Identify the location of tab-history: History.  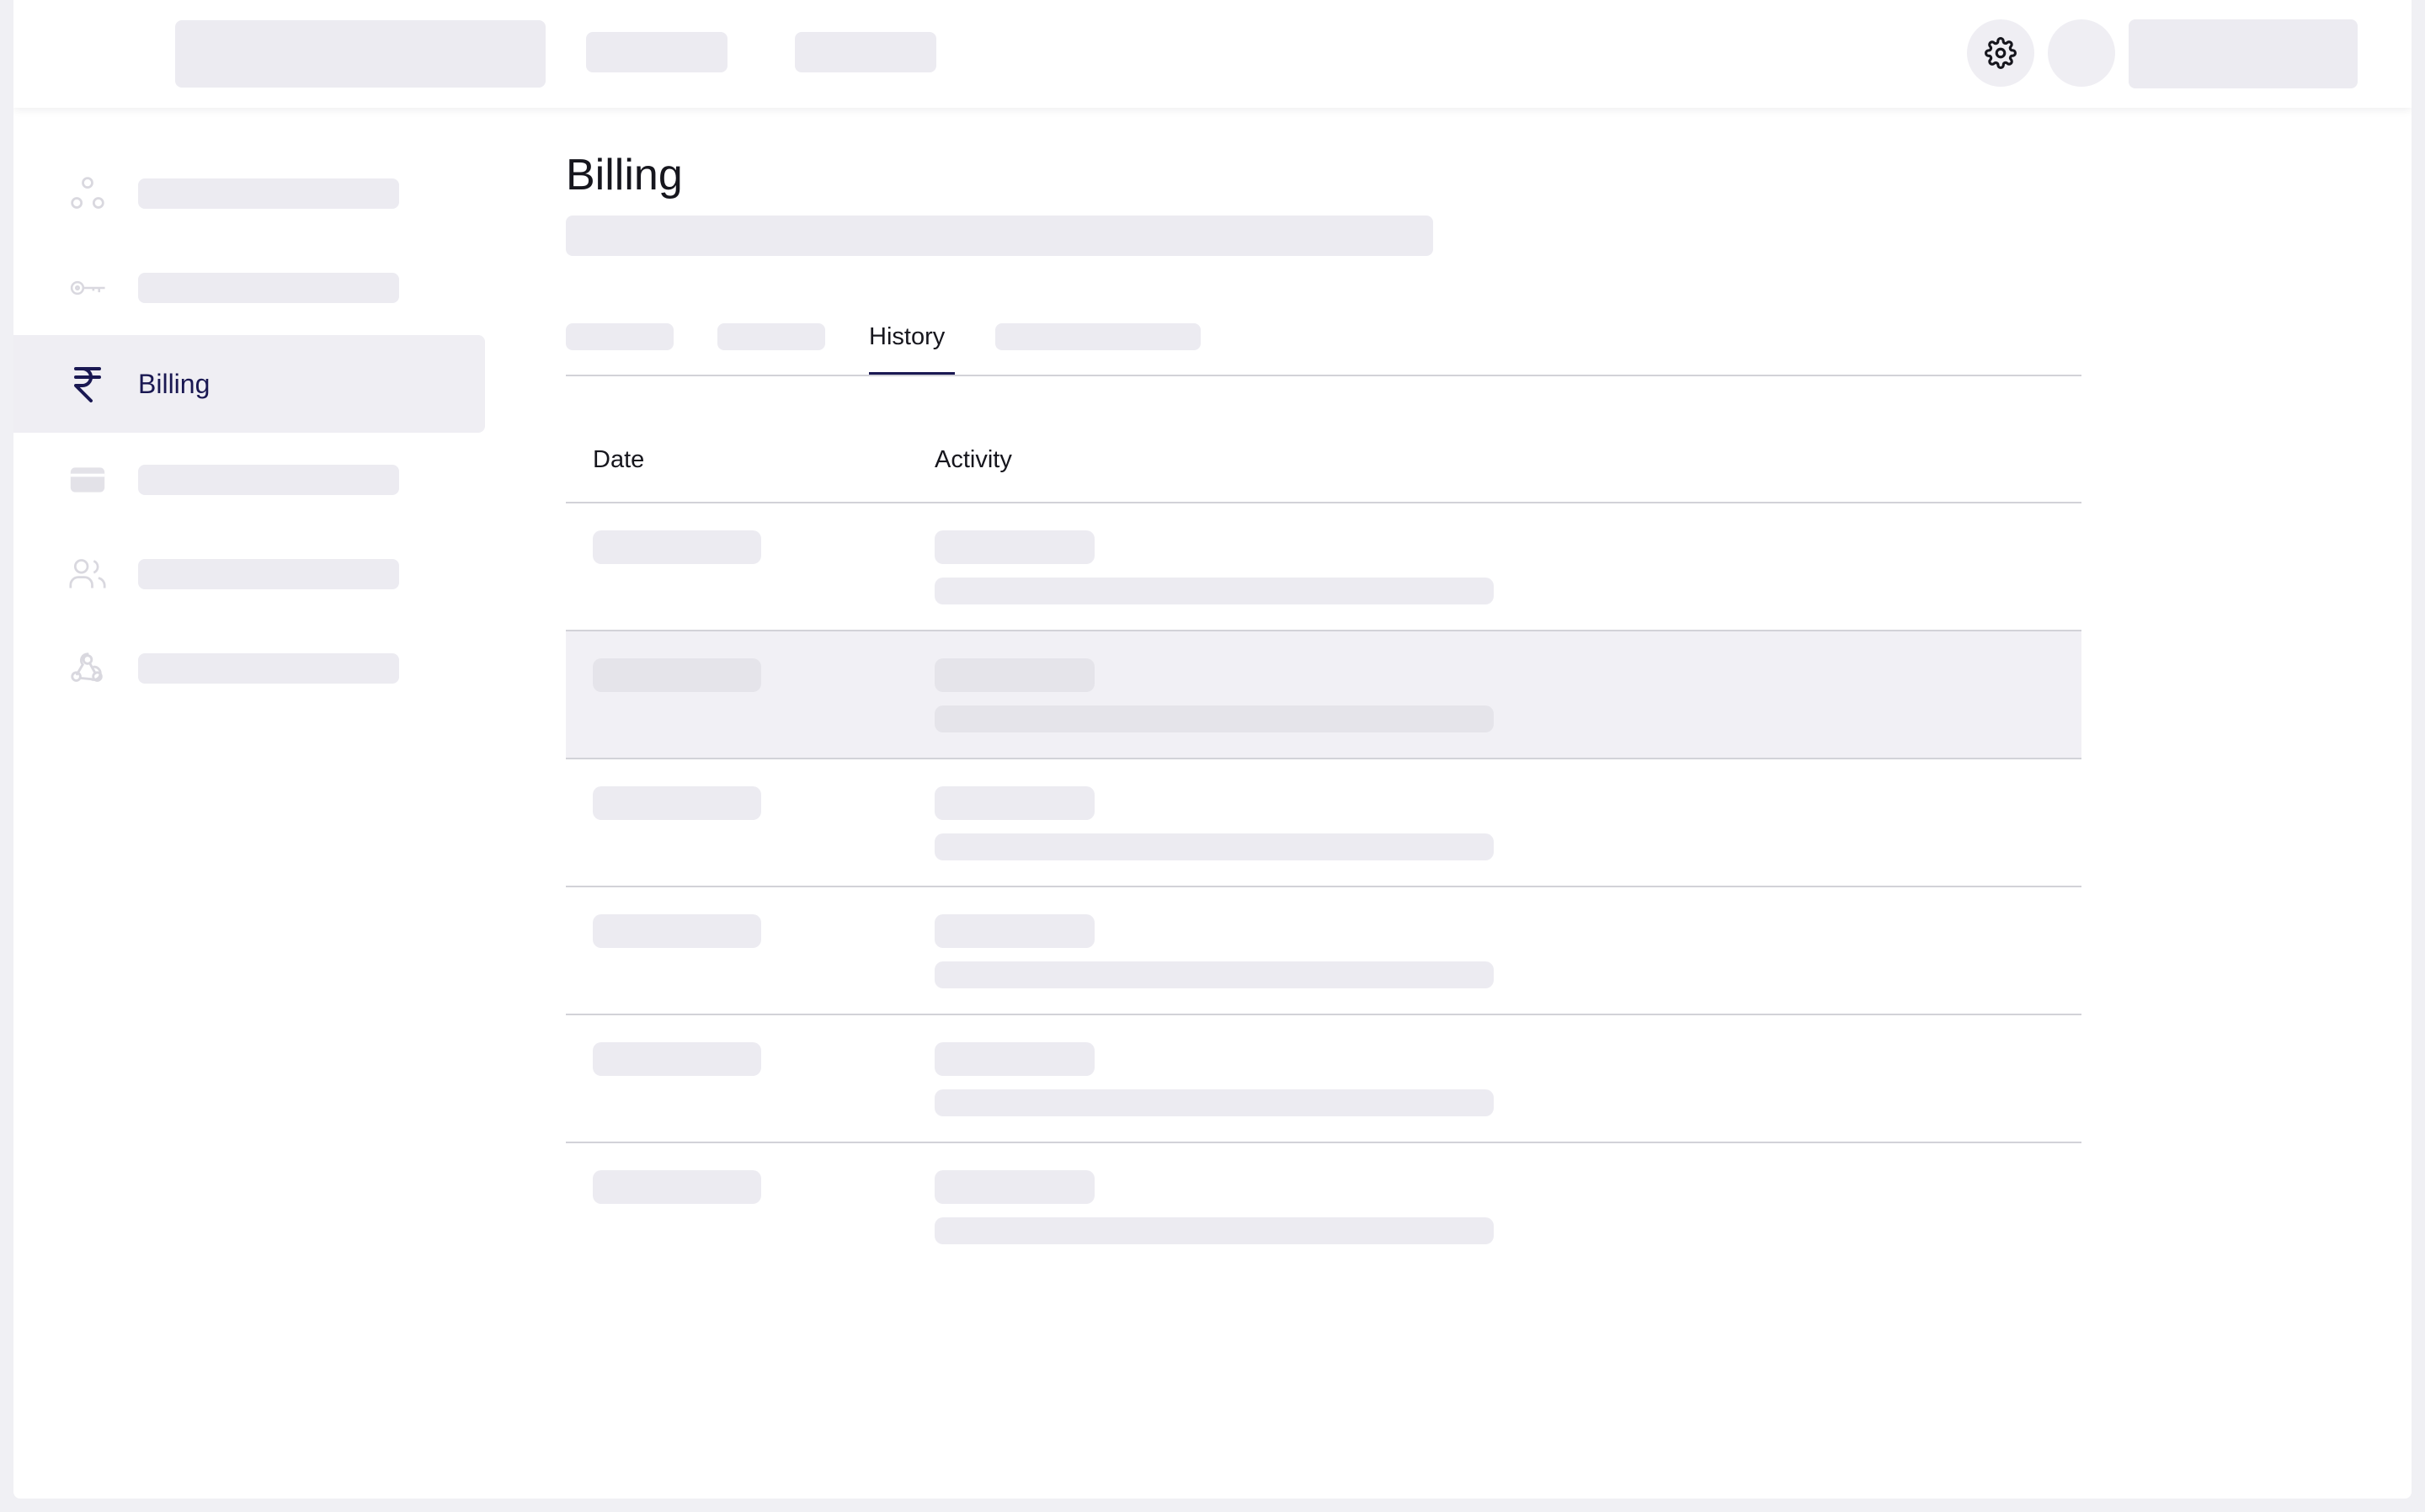
(907, 337).